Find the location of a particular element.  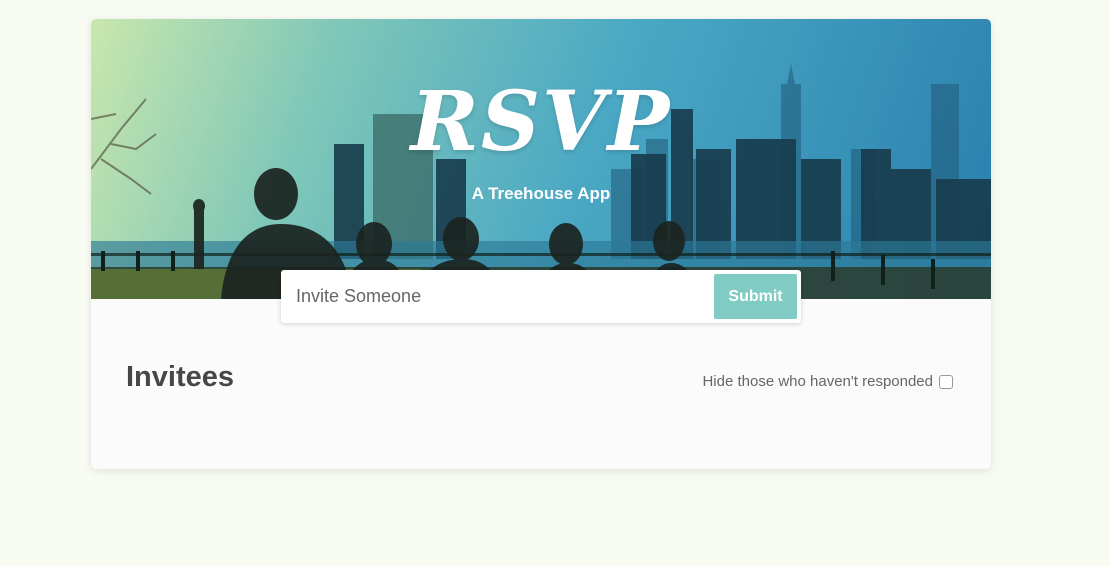

invite-form: Submit is located at coordinates (541, 296).